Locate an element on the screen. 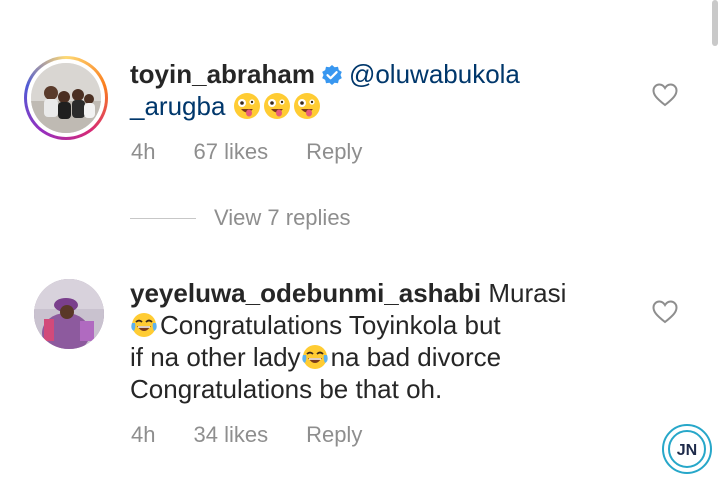 This screenshot has height=481, width=720. mention-link-continued: _arugba is located at coordinates (177, 106).